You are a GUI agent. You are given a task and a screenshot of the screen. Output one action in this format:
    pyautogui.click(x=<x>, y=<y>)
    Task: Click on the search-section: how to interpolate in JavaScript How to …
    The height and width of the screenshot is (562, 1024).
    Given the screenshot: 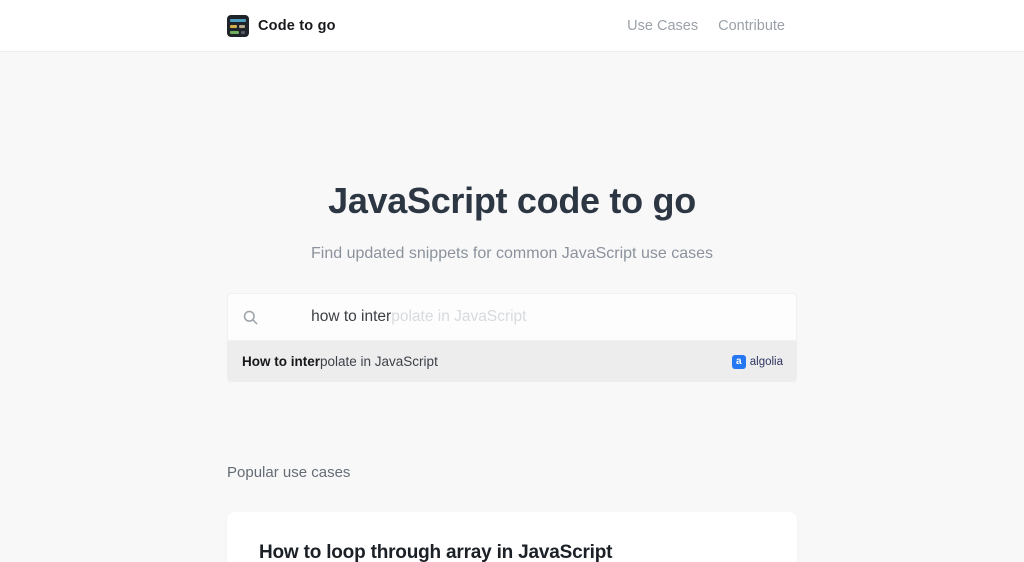 What is the action you would take?
    pyautogui.click(x=512, y=337)
    